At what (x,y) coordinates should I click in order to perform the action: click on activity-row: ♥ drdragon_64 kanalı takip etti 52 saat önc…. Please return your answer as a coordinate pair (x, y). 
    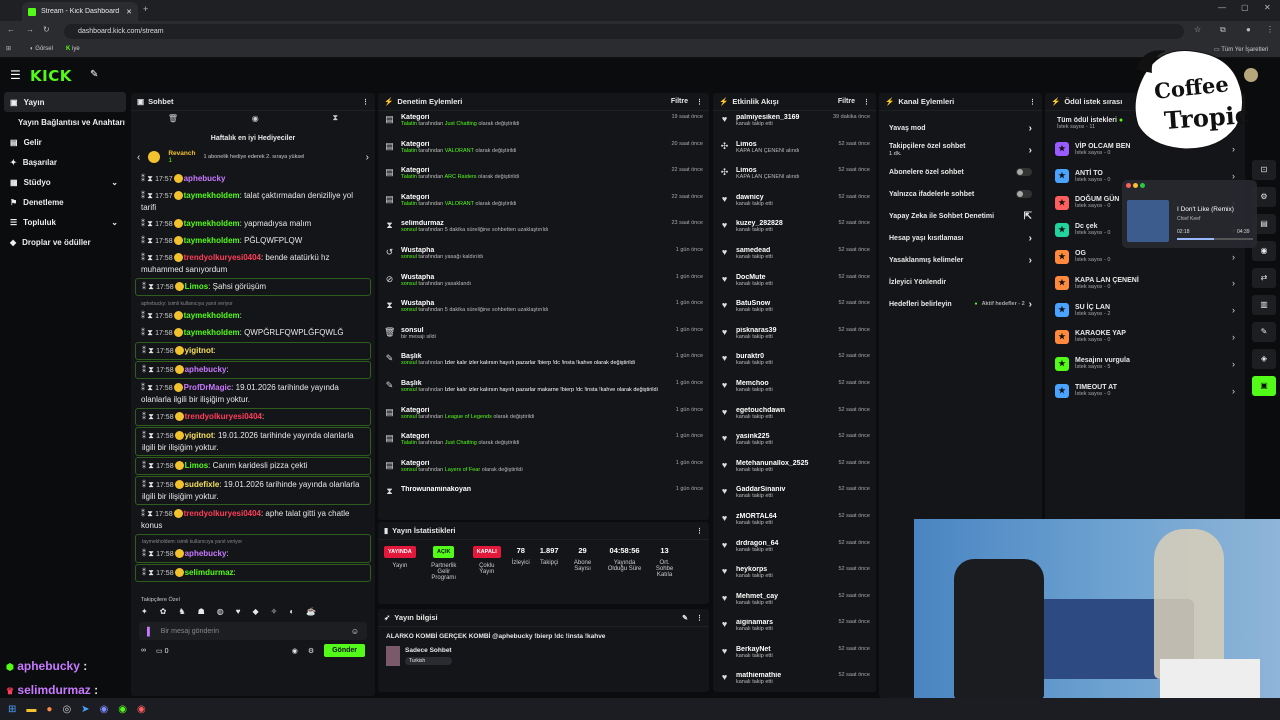
    Looking at the image, I should click on (794, 550).